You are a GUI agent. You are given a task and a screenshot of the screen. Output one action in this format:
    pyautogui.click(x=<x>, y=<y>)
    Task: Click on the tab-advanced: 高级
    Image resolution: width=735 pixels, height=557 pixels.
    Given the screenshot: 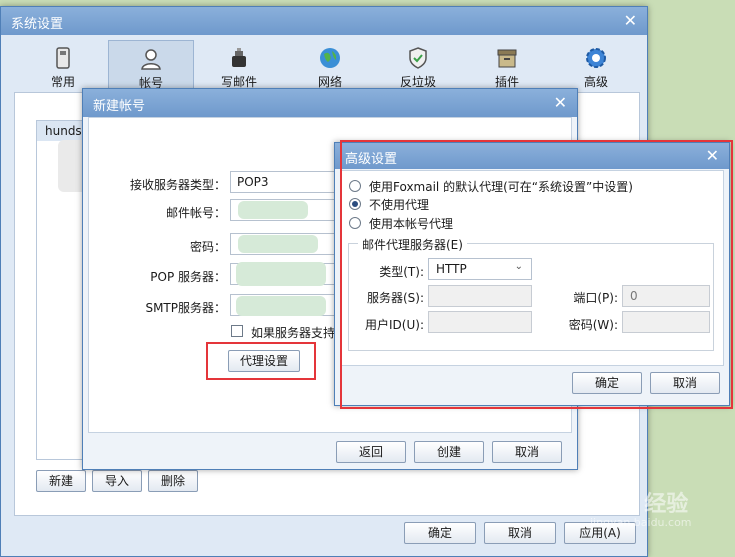 What is the action you would take?
    pyautogui.click(x=596, y=65)
    